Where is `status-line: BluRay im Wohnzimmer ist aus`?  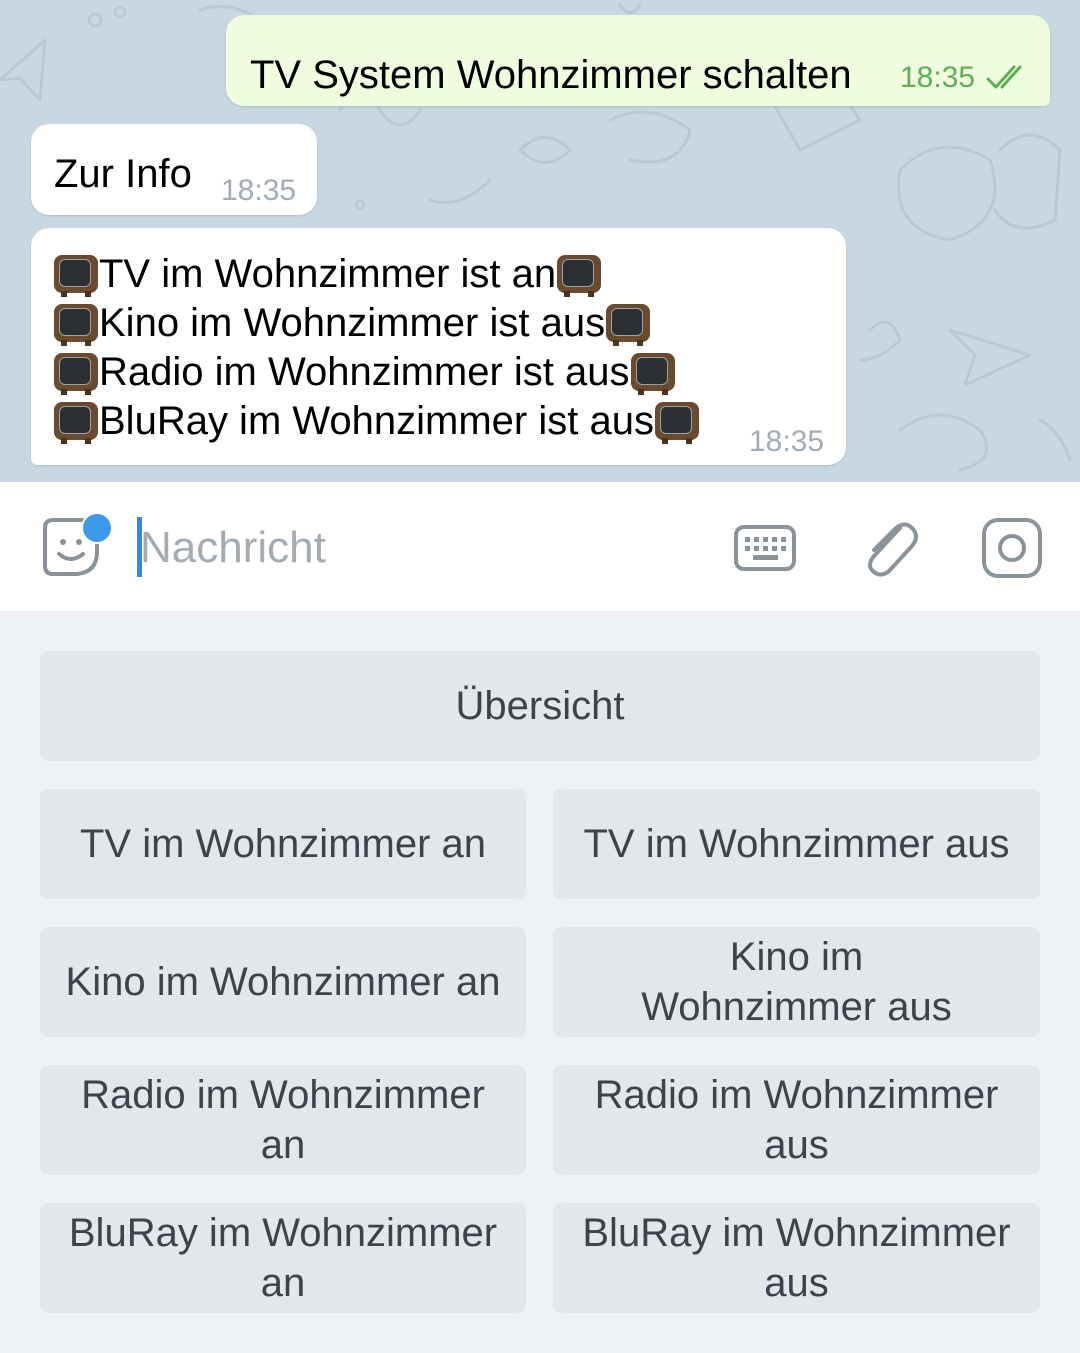
status-line: BluRay im Wohnzimmer ist aus is located at coordinates (376, 421).